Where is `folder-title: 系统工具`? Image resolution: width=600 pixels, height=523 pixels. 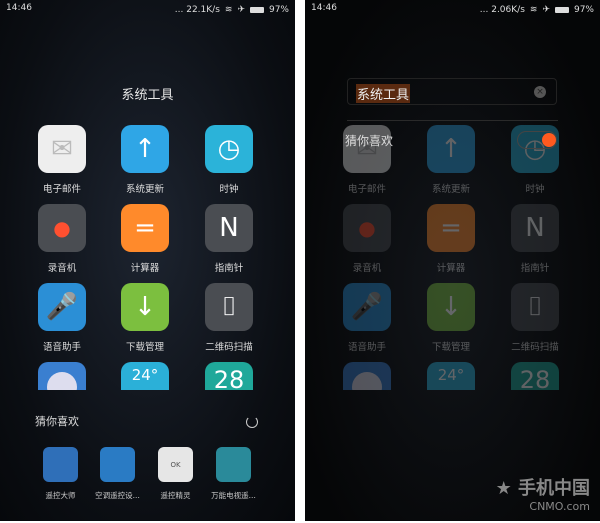
folder-title: 系统工具 is located at coordinates (147, 93).